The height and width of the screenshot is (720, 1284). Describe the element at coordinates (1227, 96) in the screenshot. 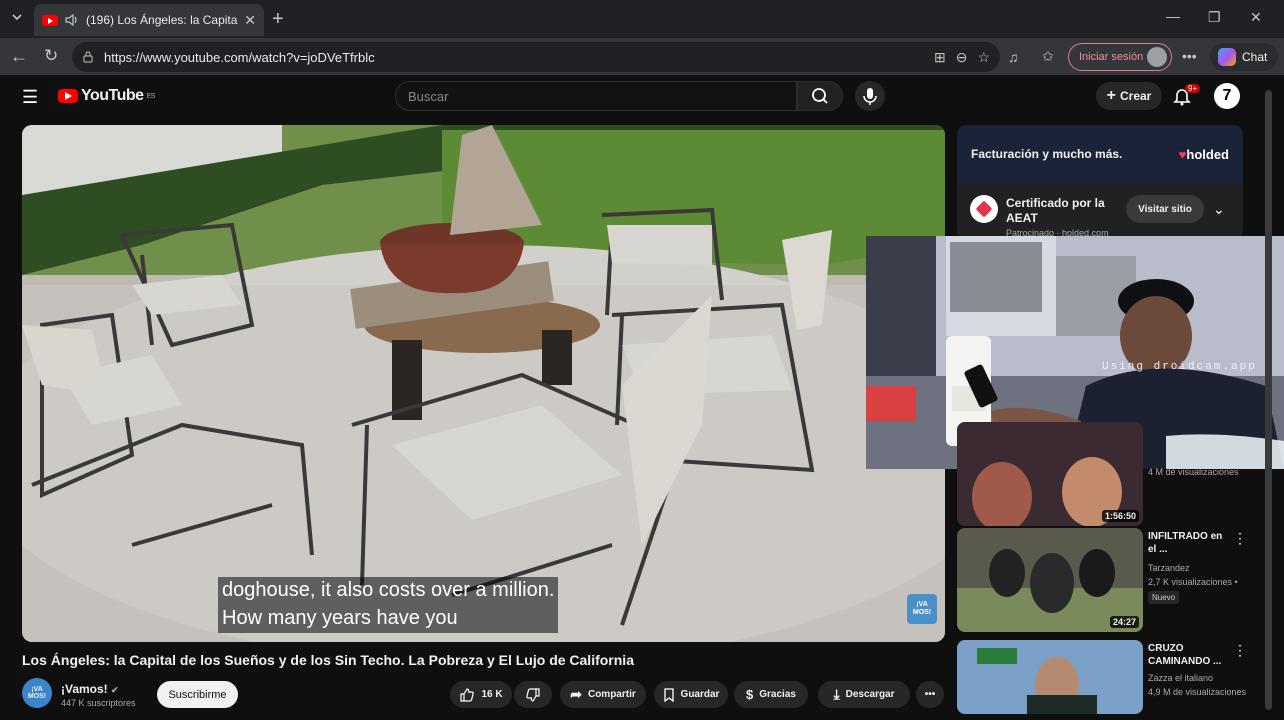

I see `account-avatar: 7` at that location.